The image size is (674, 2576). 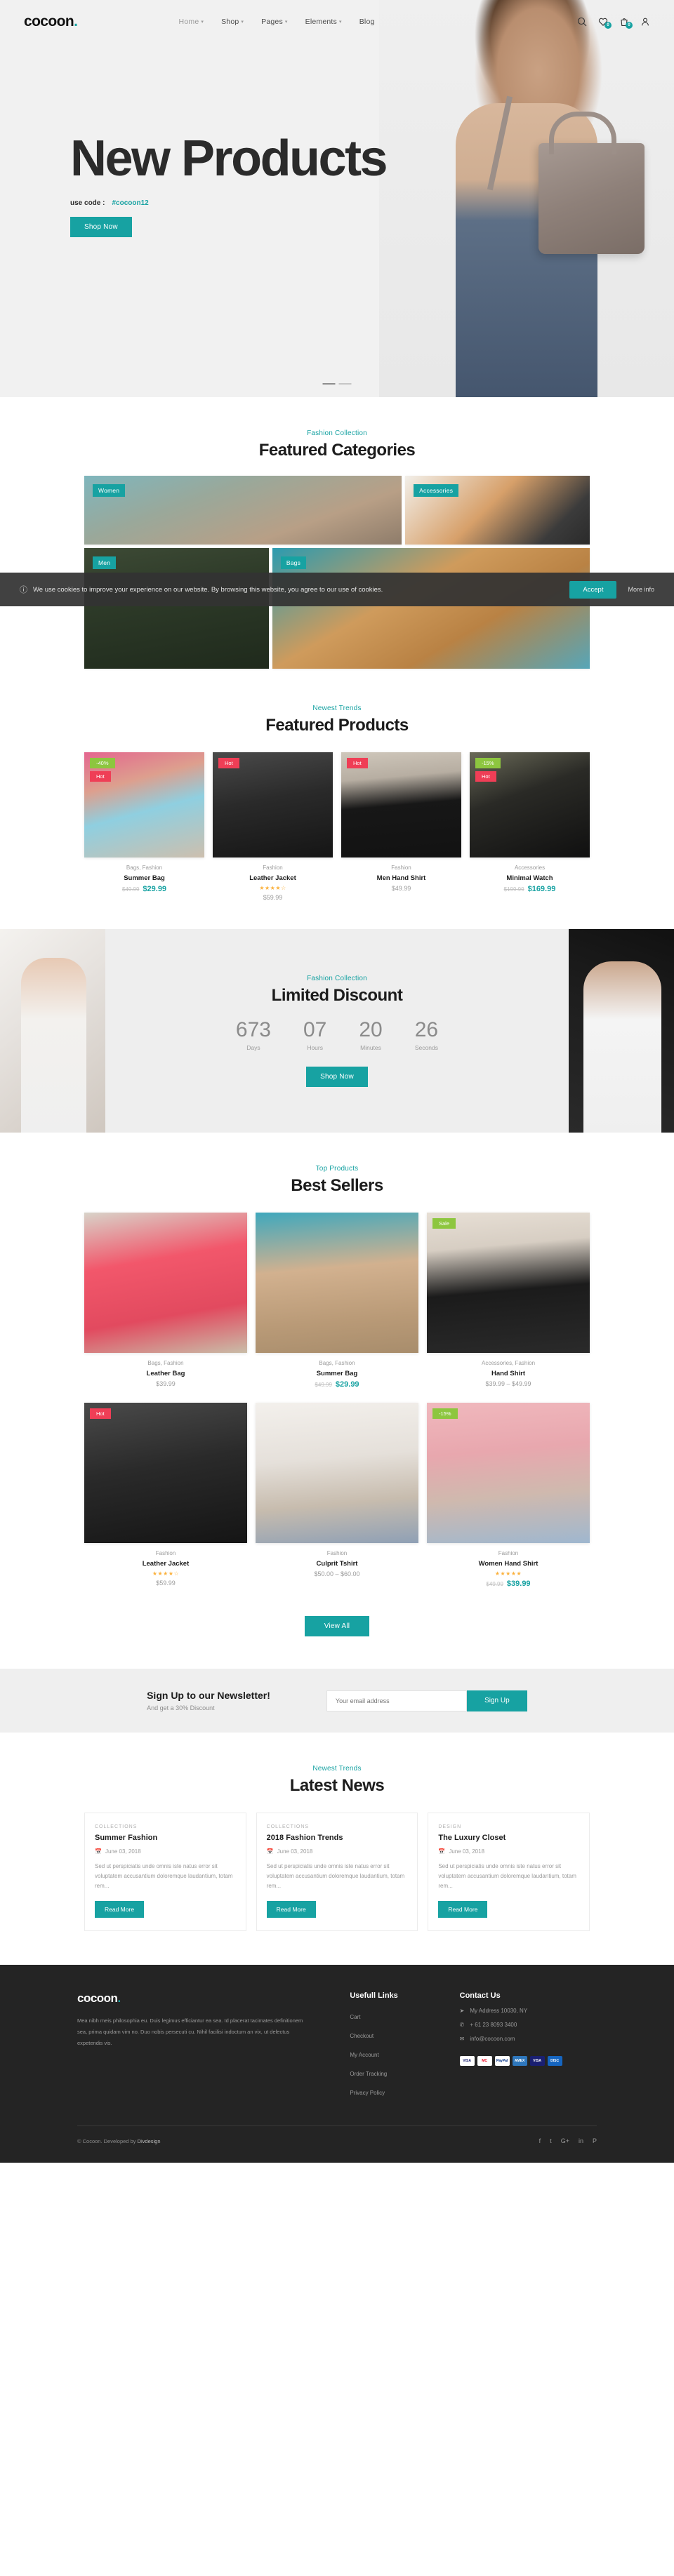 I want to click on product-name: Culprit Tshirt, so click(x=337, y=1564).